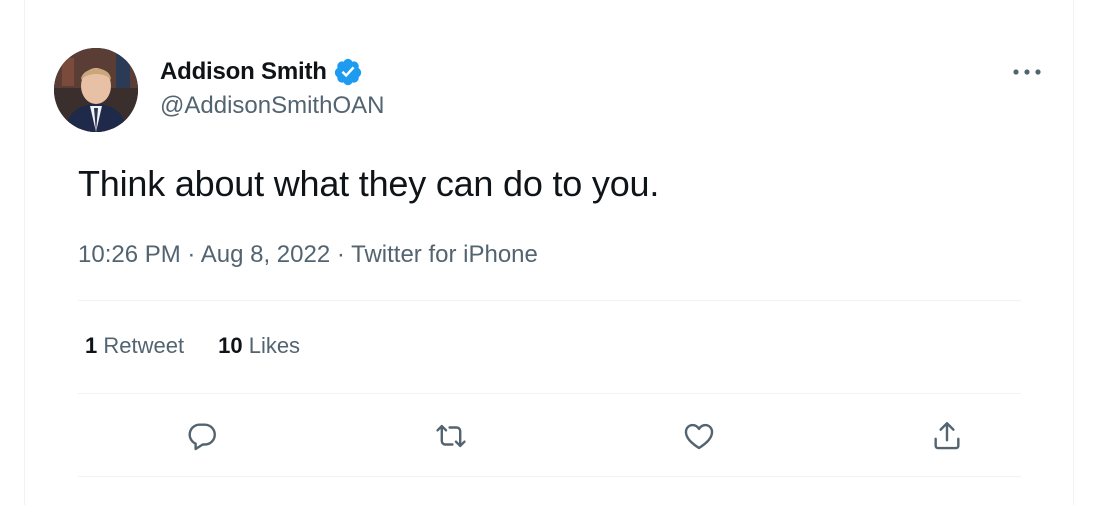 The width and height of the screenshot is (1099, 505). I want to click on reply-button, so click(202, 436).